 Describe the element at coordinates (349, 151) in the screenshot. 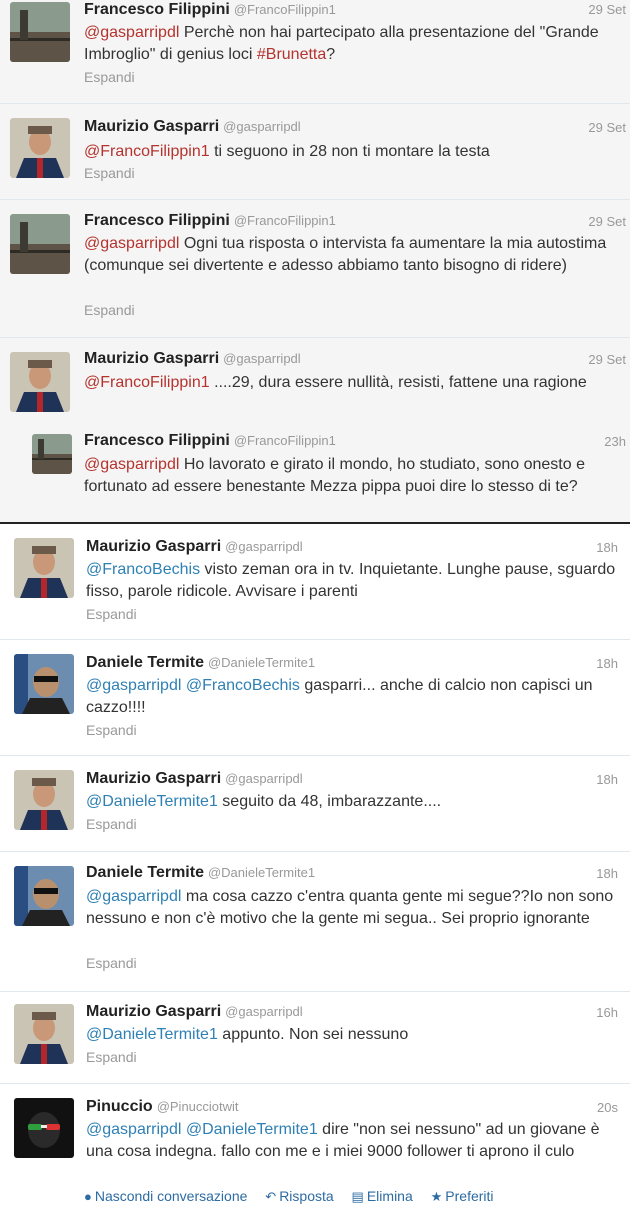

I see `tweet-text-segment: ti seguono in 28 non ti montare la testa` at that location.